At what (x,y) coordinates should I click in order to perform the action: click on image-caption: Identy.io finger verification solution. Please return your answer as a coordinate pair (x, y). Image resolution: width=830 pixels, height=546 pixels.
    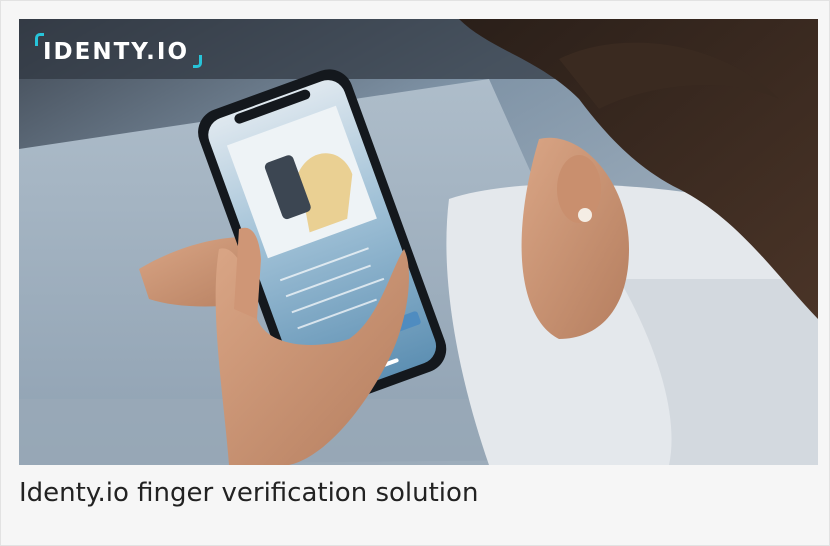
    Looking at the image, I should click on (249, 493).